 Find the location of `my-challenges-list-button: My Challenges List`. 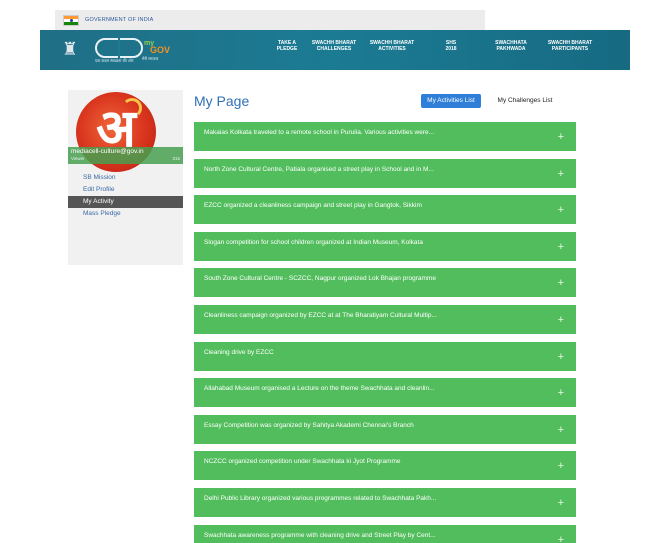

my-challenges-list-button: My Challenges List is located at coordinates (525, 101).